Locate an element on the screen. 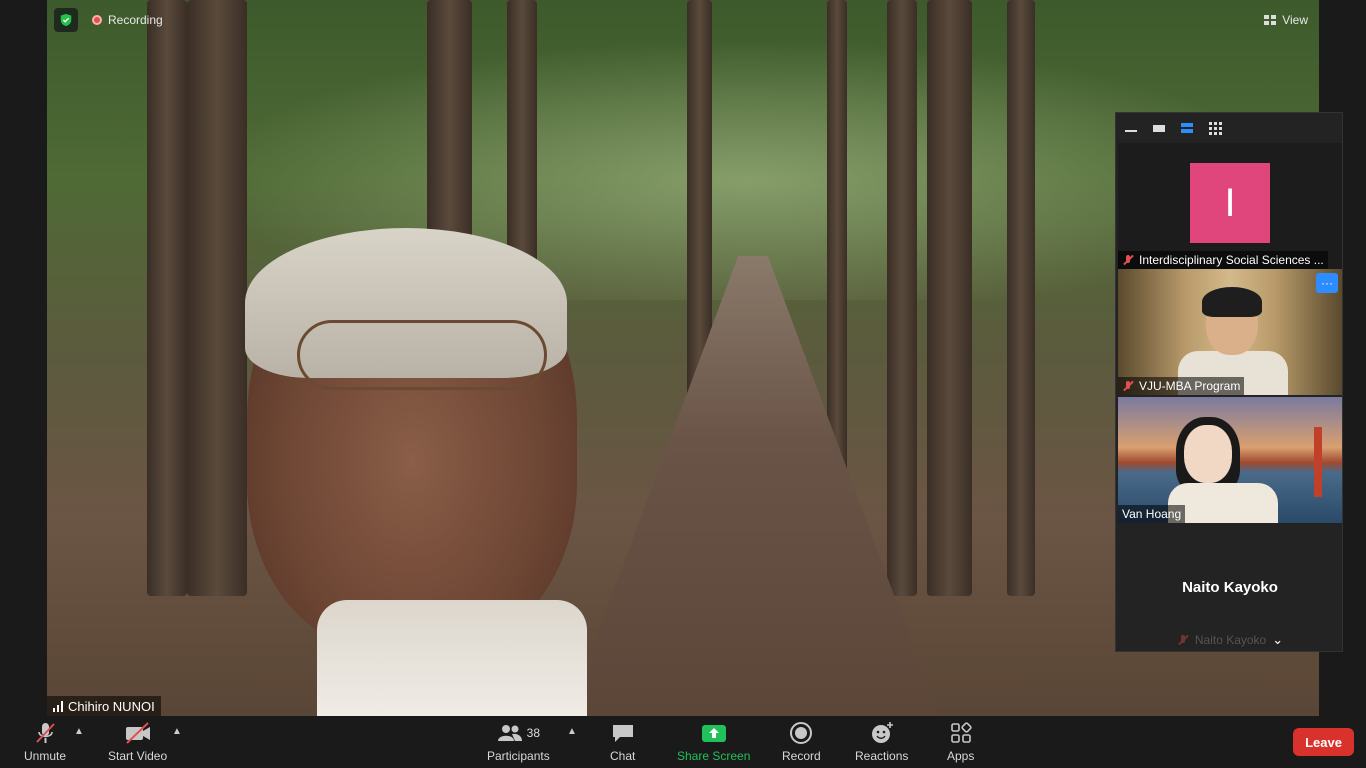 The height and width of the screenshot is (768, 1366). video-off-icon is located at coordinates (138, 733).